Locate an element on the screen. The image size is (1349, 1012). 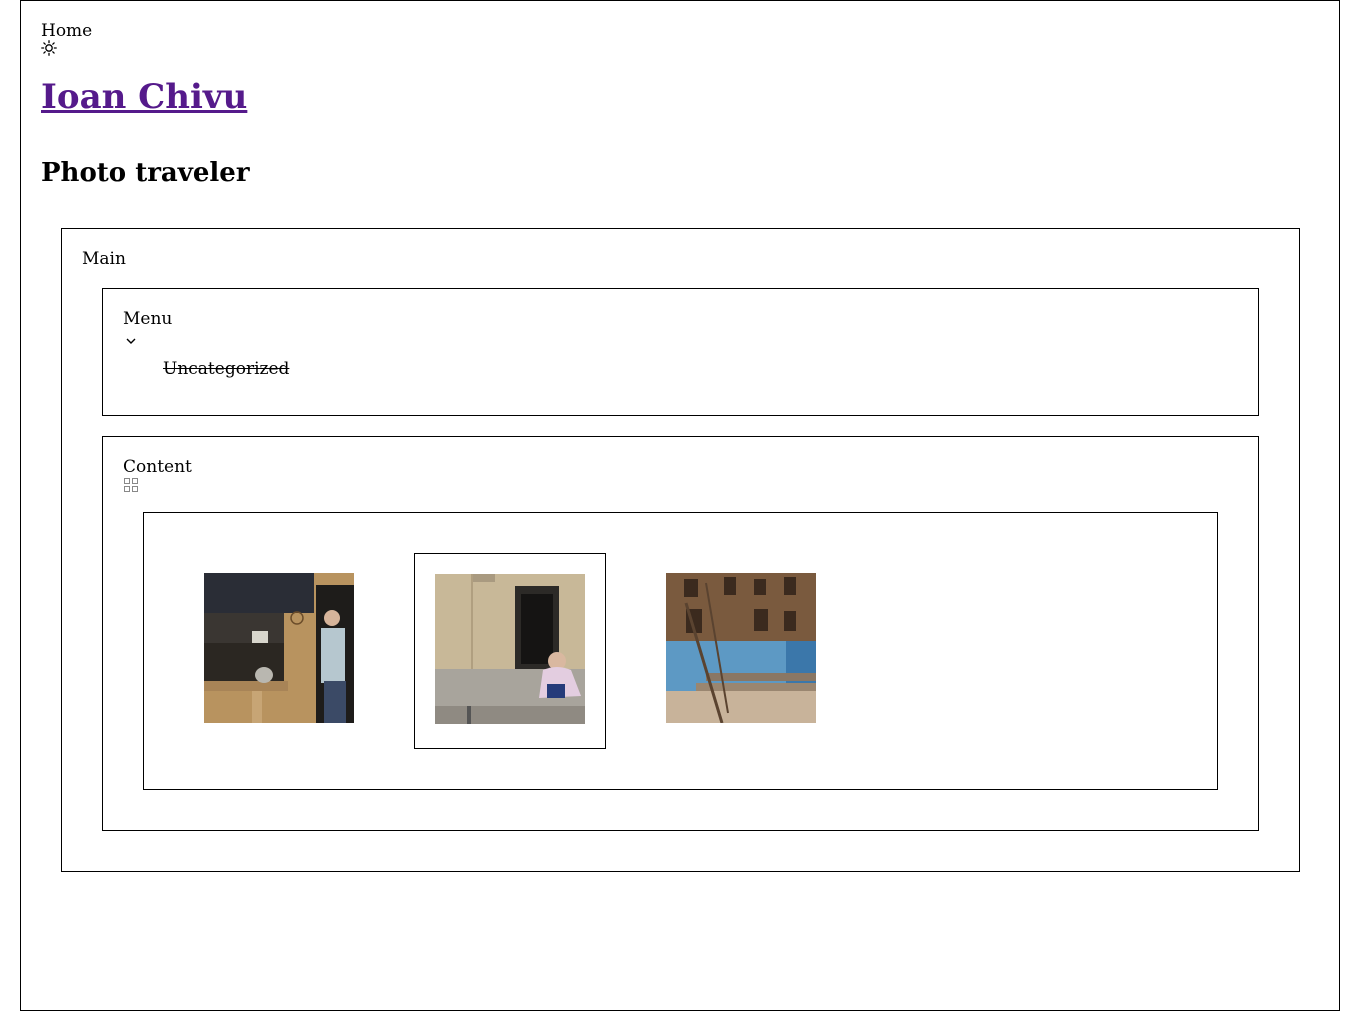
site-title-link: Ioan Chivu is located at coordinates (144, 97).